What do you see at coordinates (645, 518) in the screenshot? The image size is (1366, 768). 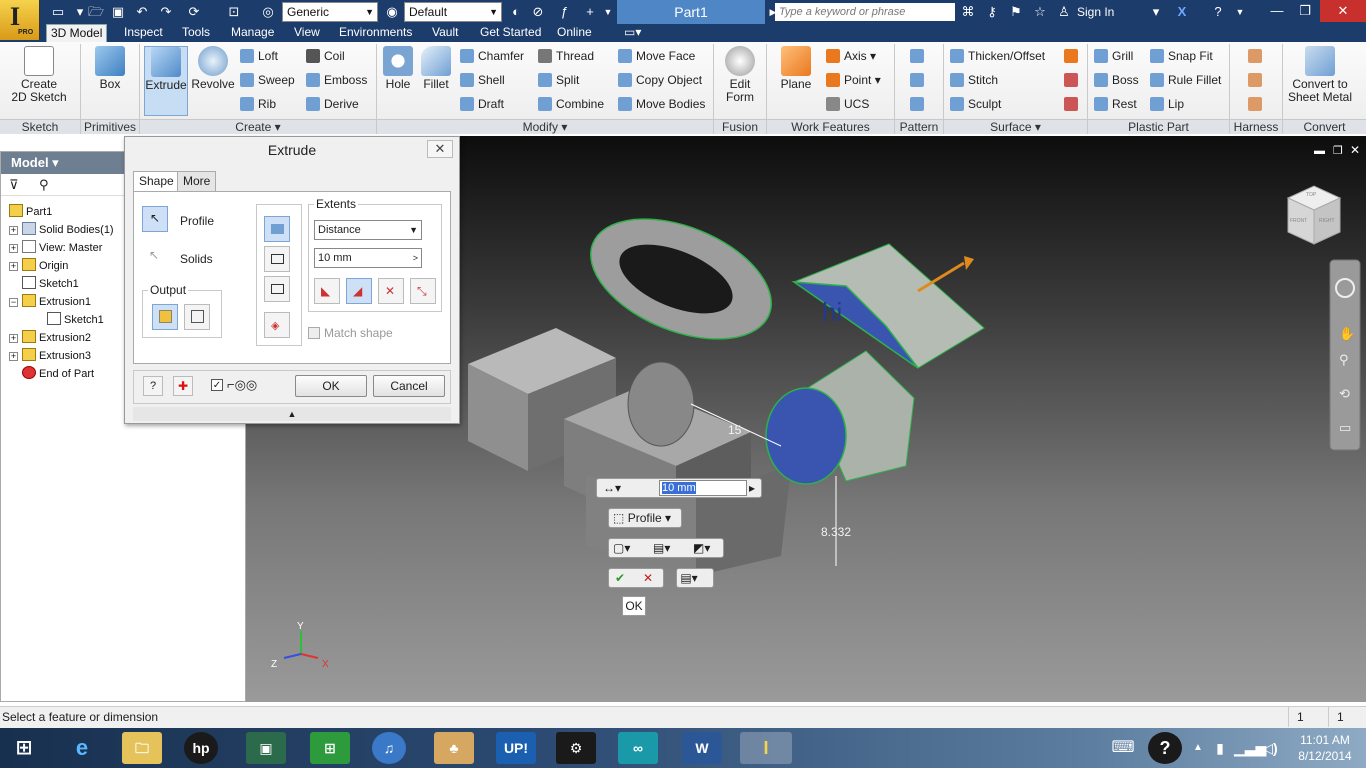 I see `mini-profile-button: ⬚ Profile ▾` at bounding box center [645, 518].